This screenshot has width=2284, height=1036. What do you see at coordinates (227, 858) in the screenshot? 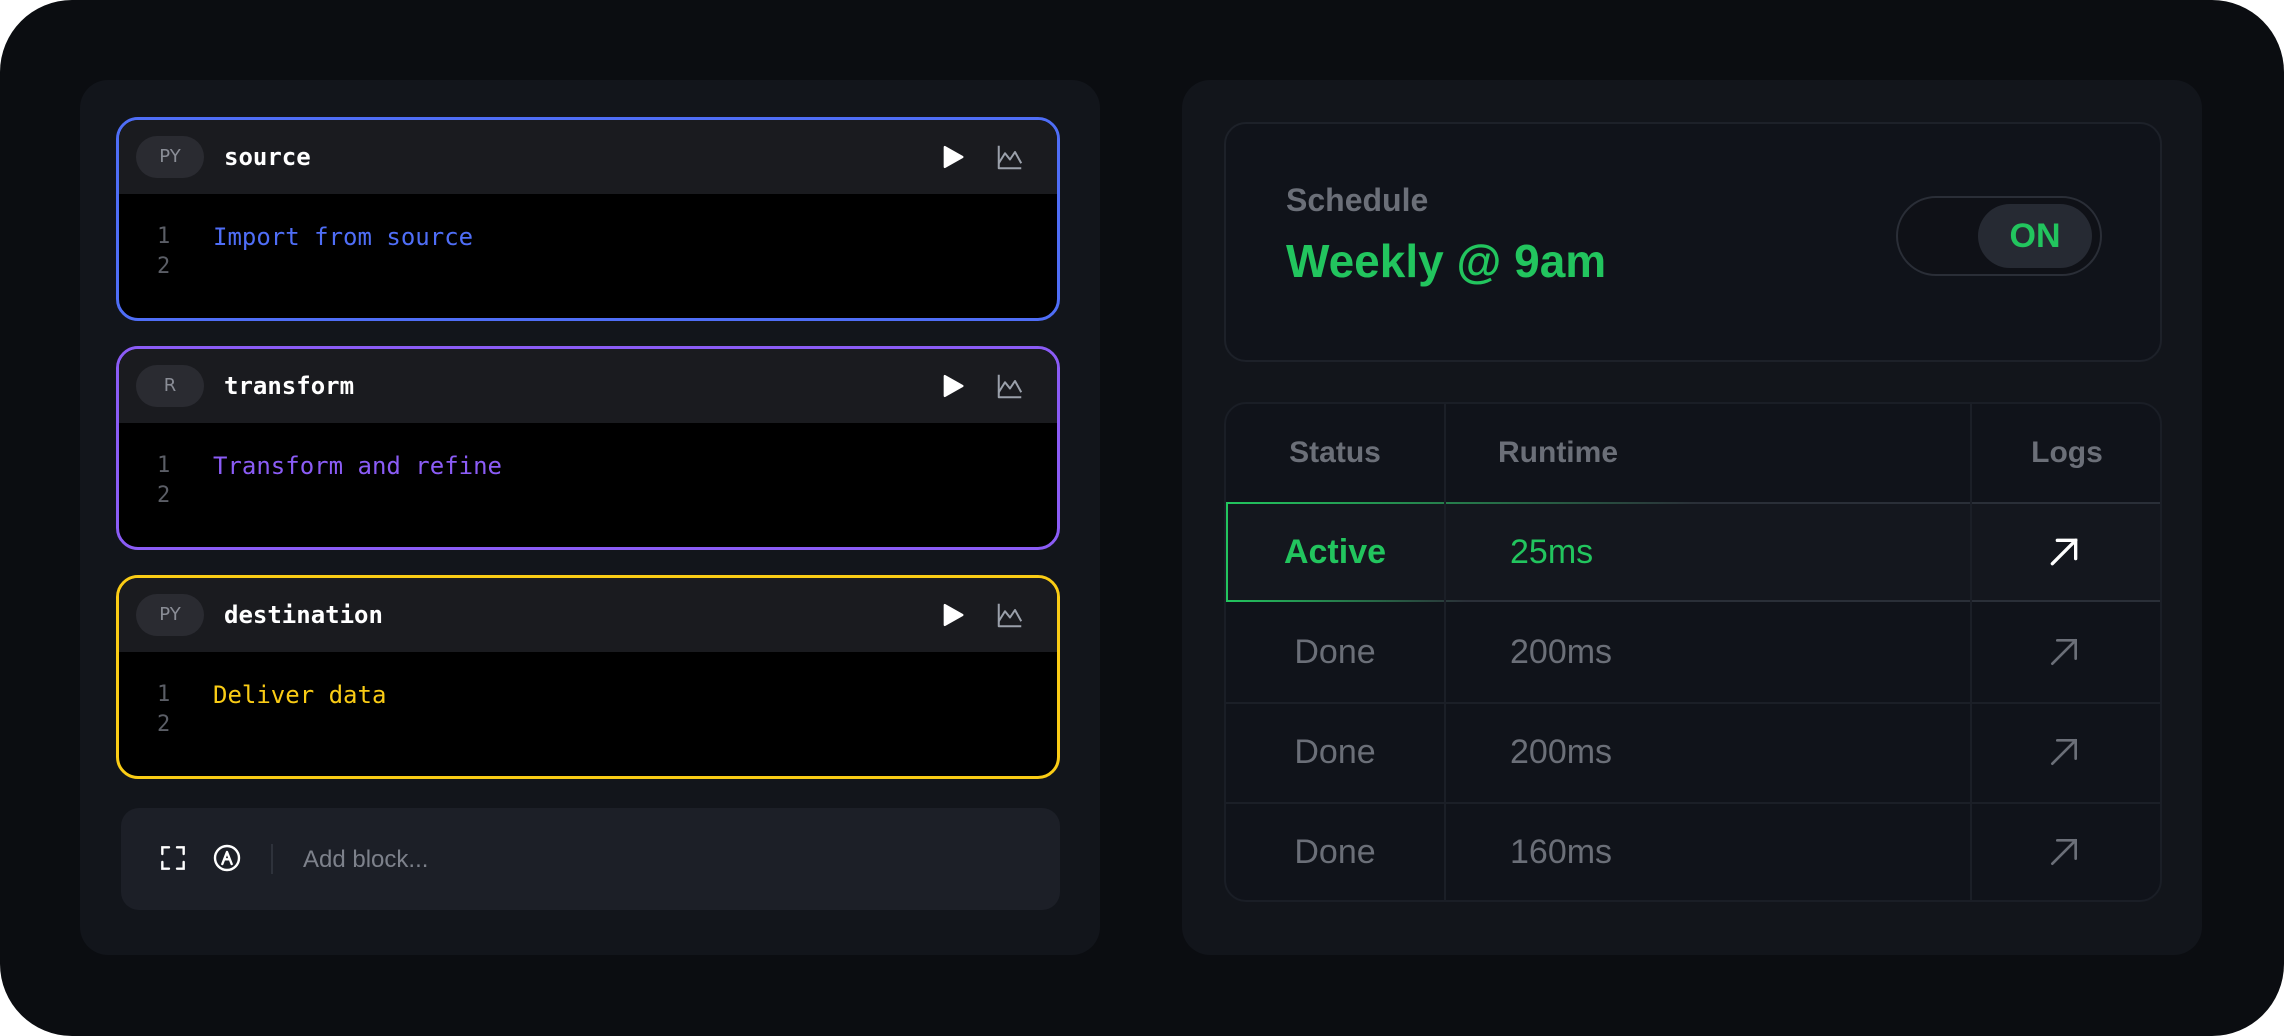
I see `ai-icon` at bounding box center [227, 858].